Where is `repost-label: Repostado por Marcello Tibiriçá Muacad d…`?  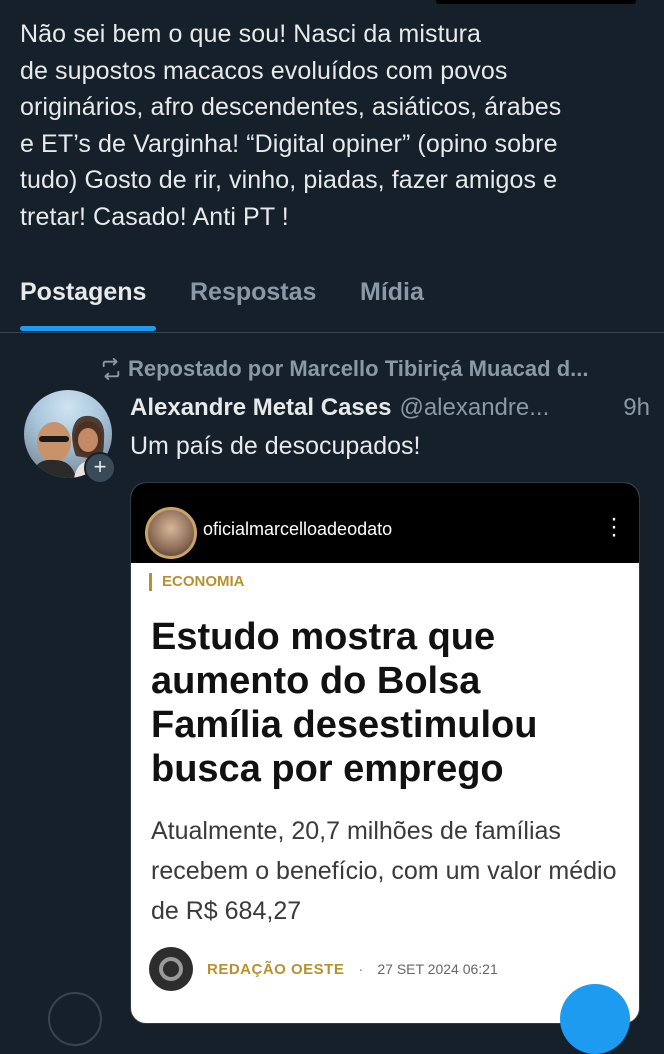
repost-label: Repostado por Marcello Tibiriçá Muacad d… is located at coordinates (358, 368).